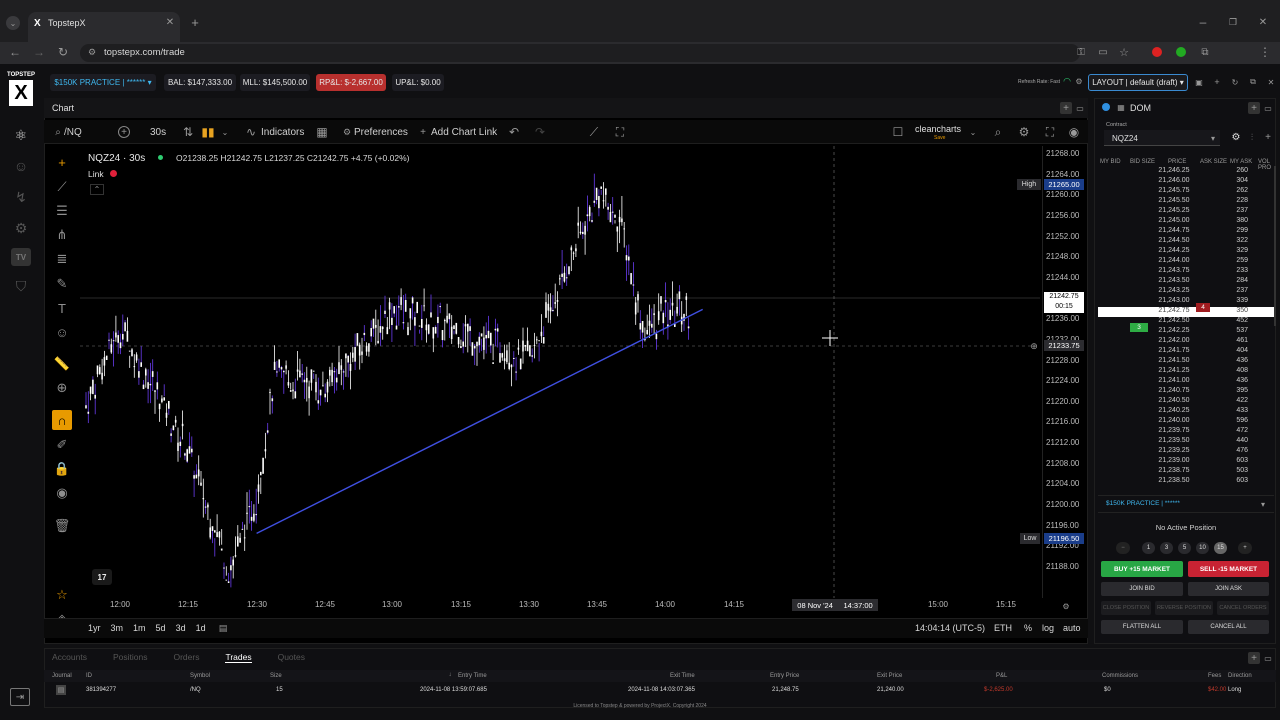 This screenshot has height=720, width=1280. Describe the element at coordinates (102, 577) in the screenshot. I see `tradingview-logo-icon: 17` at that location.